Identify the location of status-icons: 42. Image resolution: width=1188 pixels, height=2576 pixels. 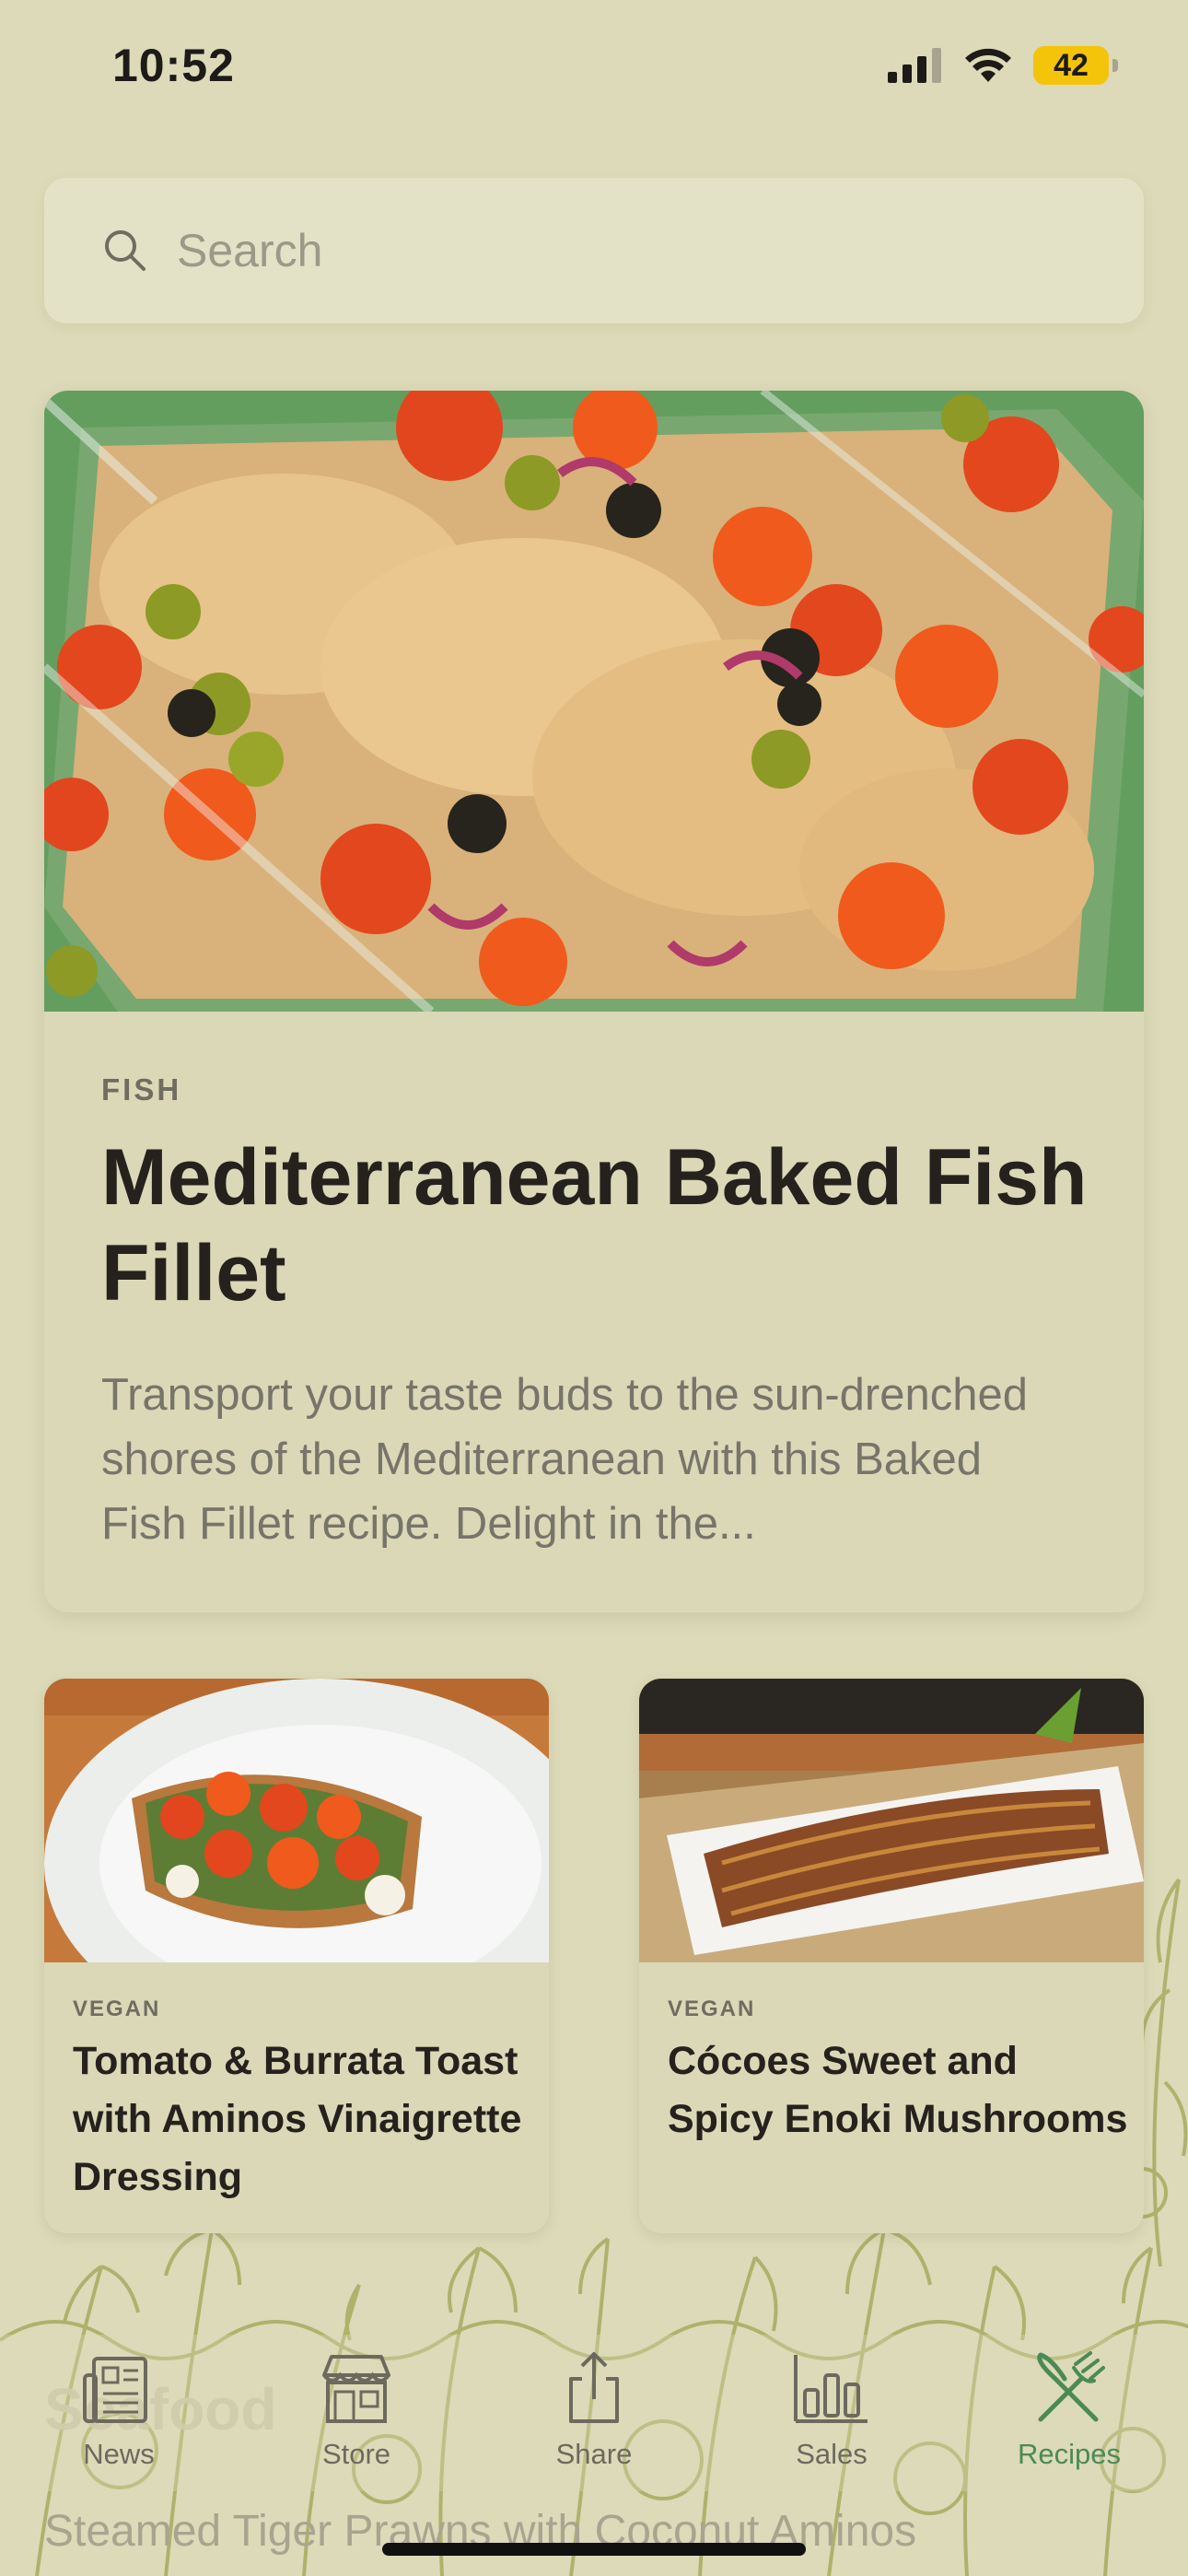
(1003, 65).